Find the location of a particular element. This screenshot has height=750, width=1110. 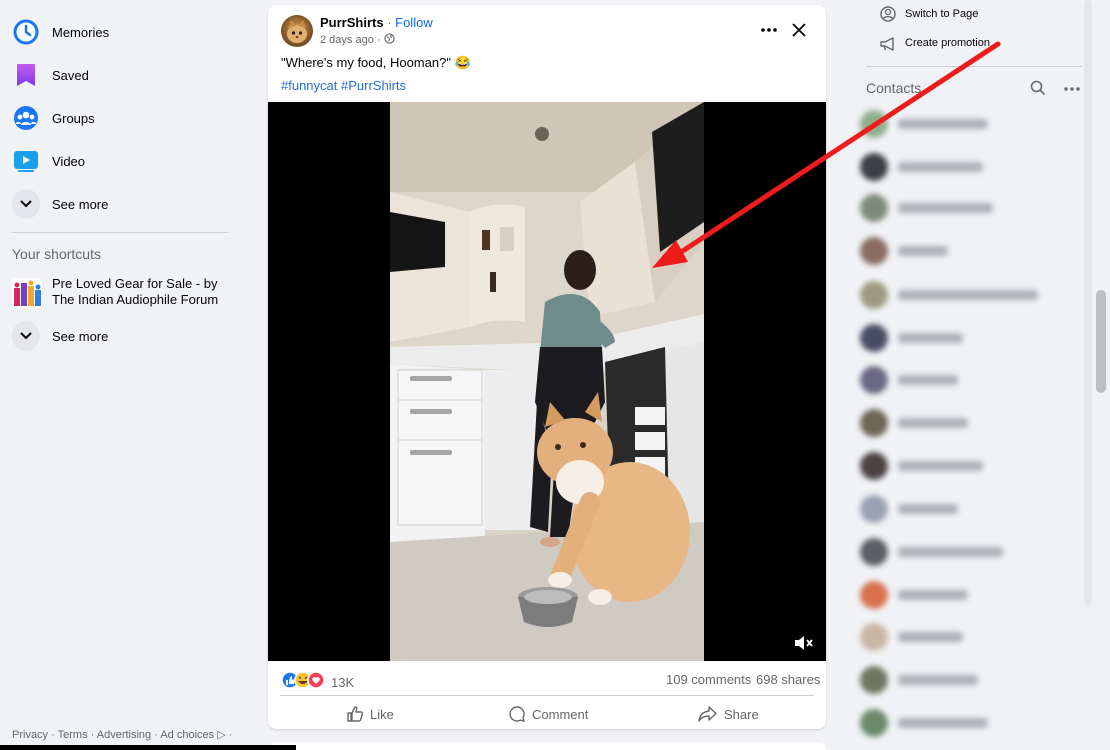

reaction-count: 13K is located at coordinates (343, 682).